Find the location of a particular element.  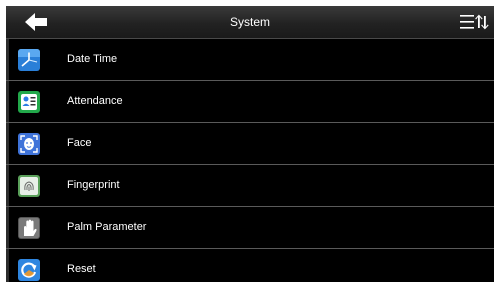

sort-menu-button is located at coordinates (474, 22).